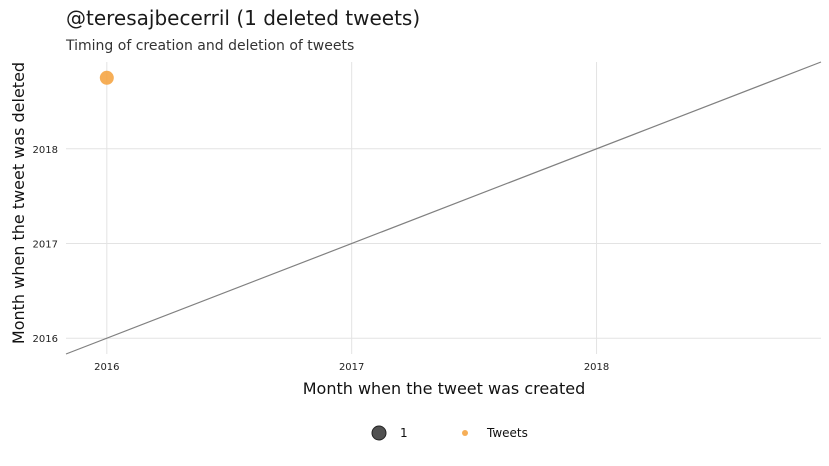 This screenshot has height=466, width=829. Describe the element at coordinates (596, 367) in the screenshot. I see `x-tick-label: 2018` at that location.